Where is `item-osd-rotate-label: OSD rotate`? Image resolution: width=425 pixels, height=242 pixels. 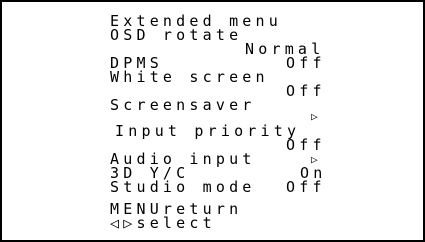
item-osd-rotate-label: OSD rotate is located at coordinates (176, 35).